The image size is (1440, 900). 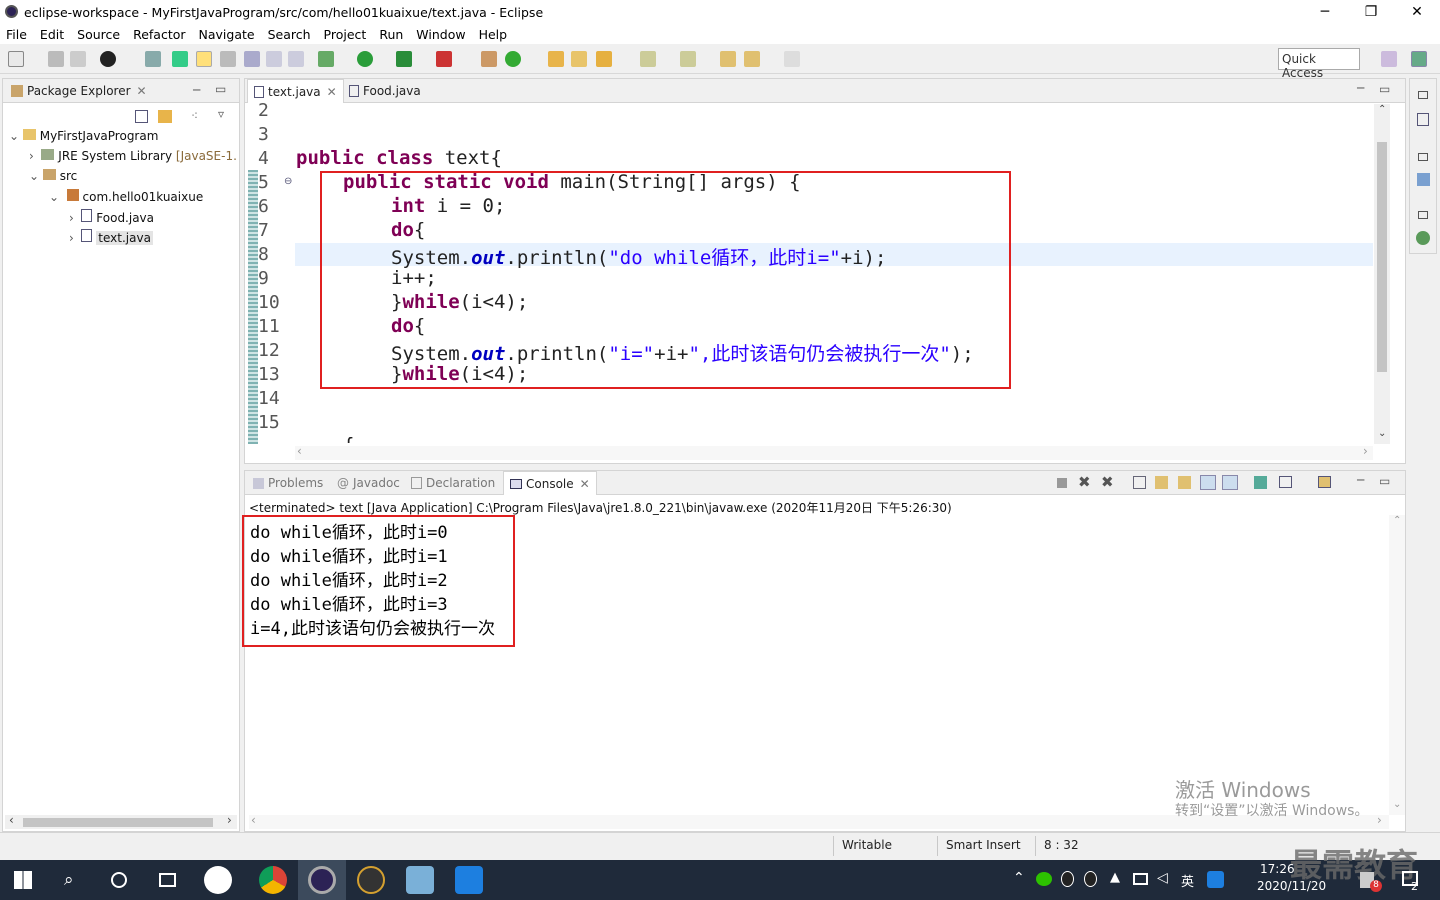 I want to click on mark-occurrences-icon, so click(x=204, y=59).